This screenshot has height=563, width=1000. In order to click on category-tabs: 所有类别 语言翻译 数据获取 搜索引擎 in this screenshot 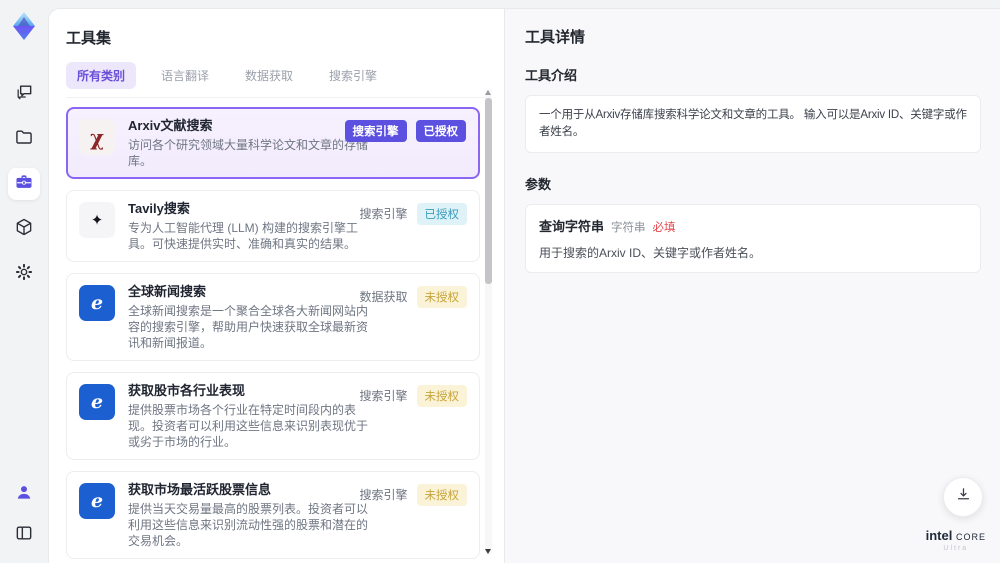, I will do `click(276, 80)`.